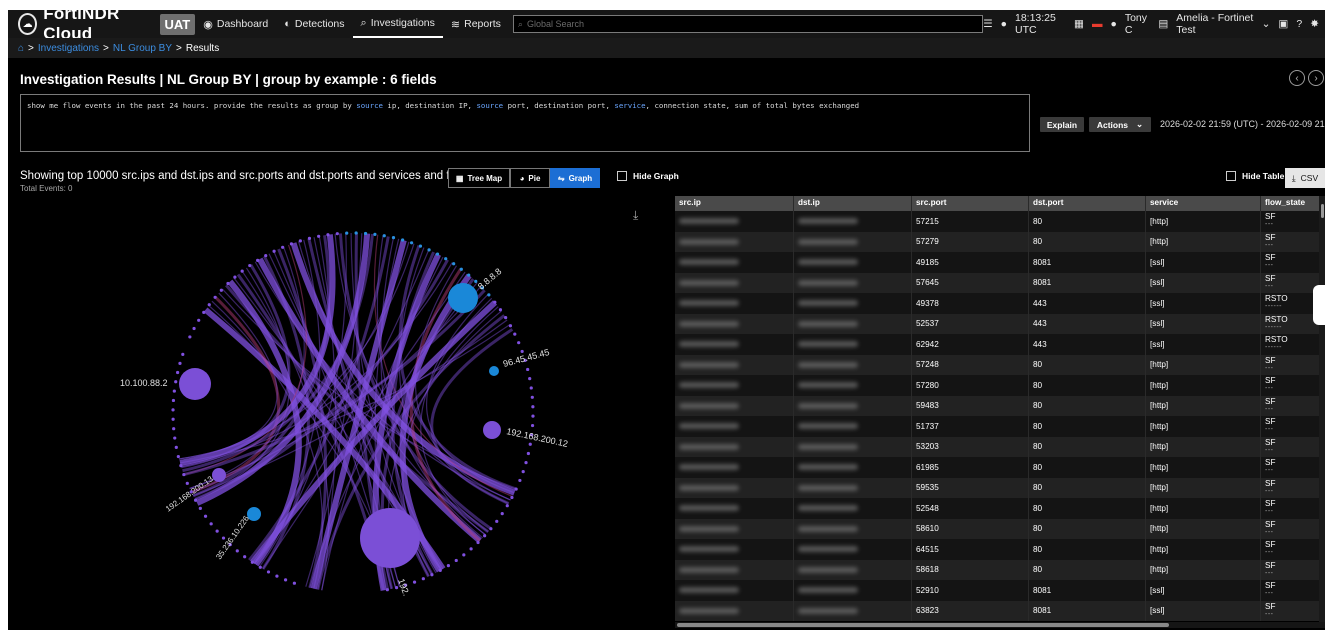 The image size is (1325, 630). I want to click on table-row: 57280 80 [http] SF ---, so click(1000, 385).